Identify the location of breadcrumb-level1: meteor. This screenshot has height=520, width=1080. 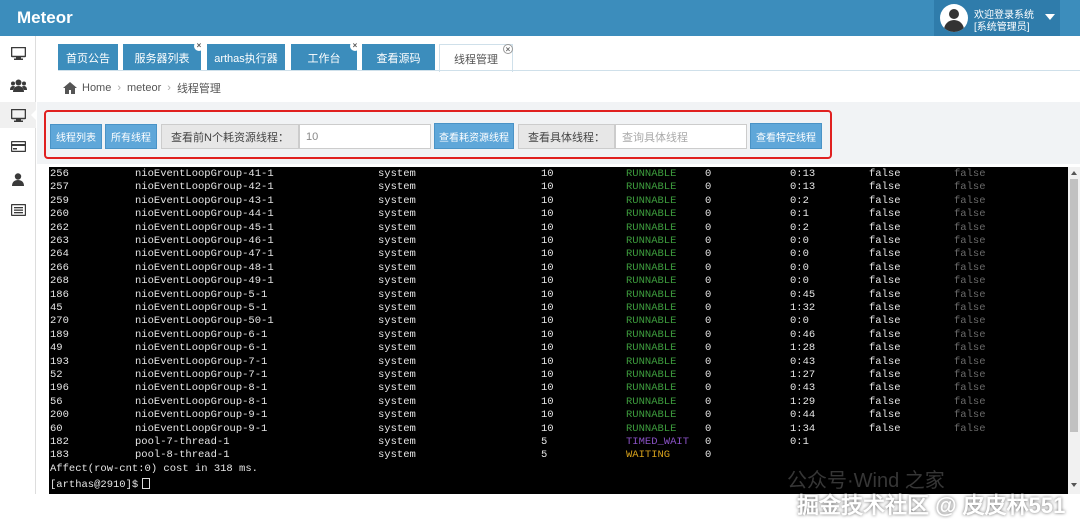
(144, 88).